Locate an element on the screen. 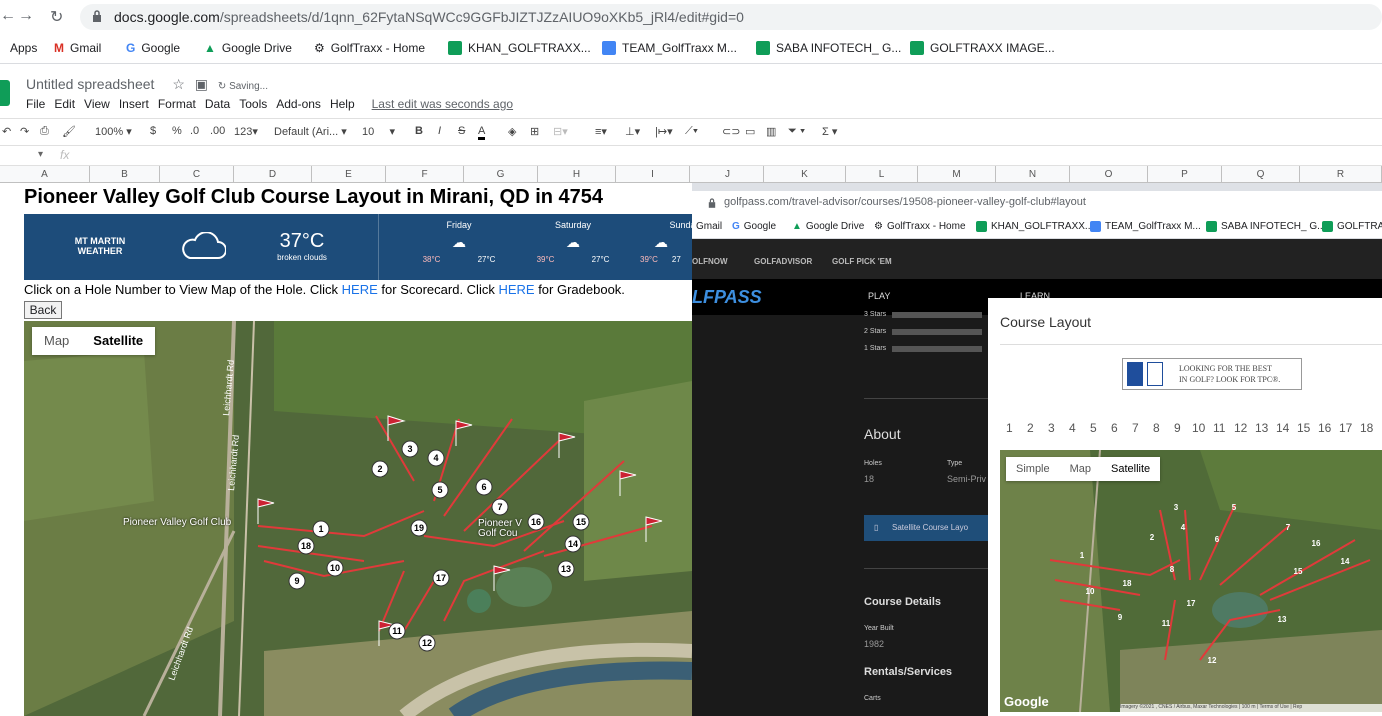 Image resolution: width=1382 pixels, height=716 pixels. merge-cells-icon: ⊟▾ is located at coordinates (560, 131).